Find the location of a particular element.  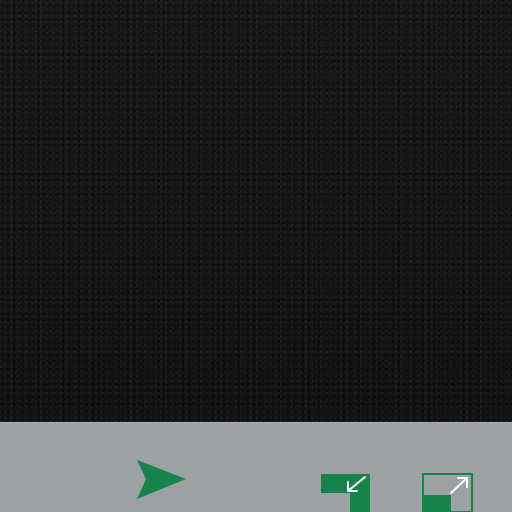

play-button is located at coordinates (162, 480).